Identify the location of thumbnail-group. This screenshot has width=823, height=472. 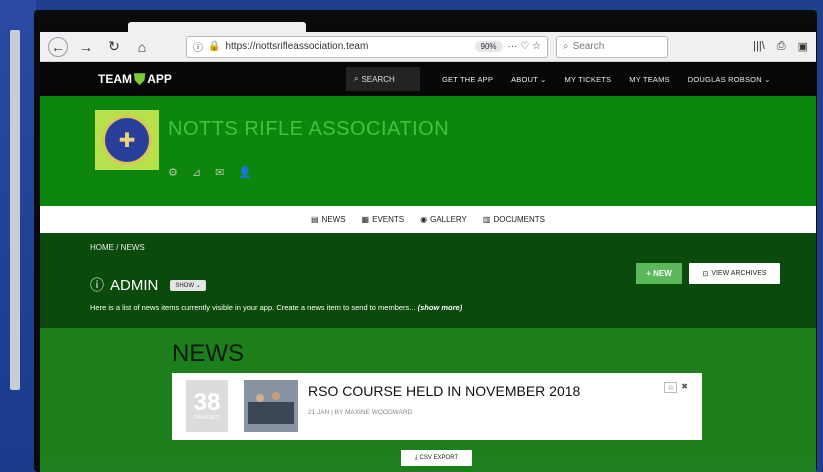
(271, 413).